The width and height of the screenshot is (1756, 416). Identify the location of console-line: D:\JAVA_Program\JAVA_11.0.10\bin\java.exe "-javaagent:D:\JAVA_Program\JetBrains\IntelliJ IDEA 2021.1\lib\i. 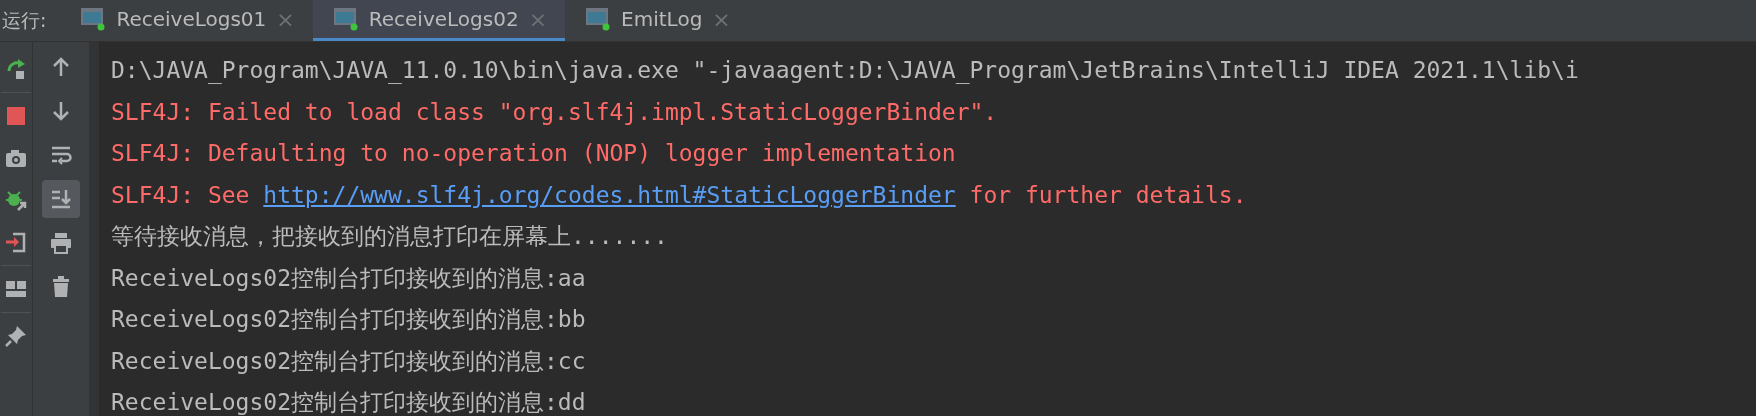
(845, 71).